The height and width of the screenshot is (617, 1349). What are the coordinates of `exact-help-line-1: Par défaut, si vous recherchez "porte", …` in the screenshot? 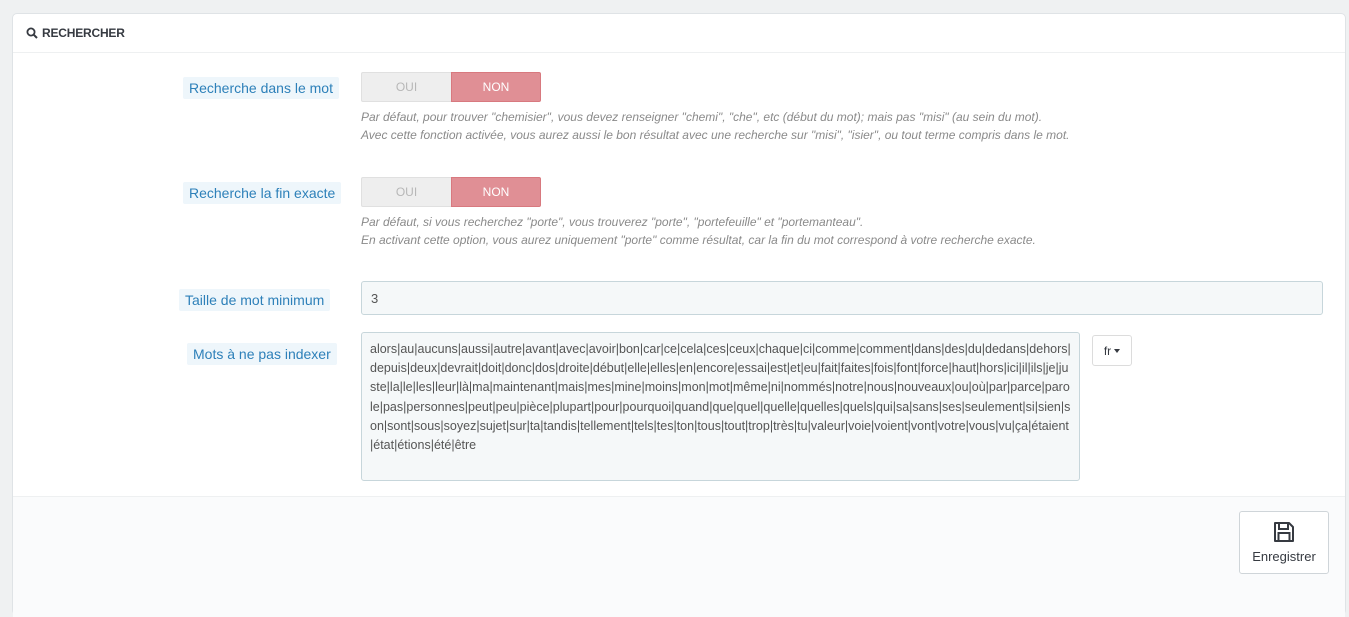 It's located at (612, 222).